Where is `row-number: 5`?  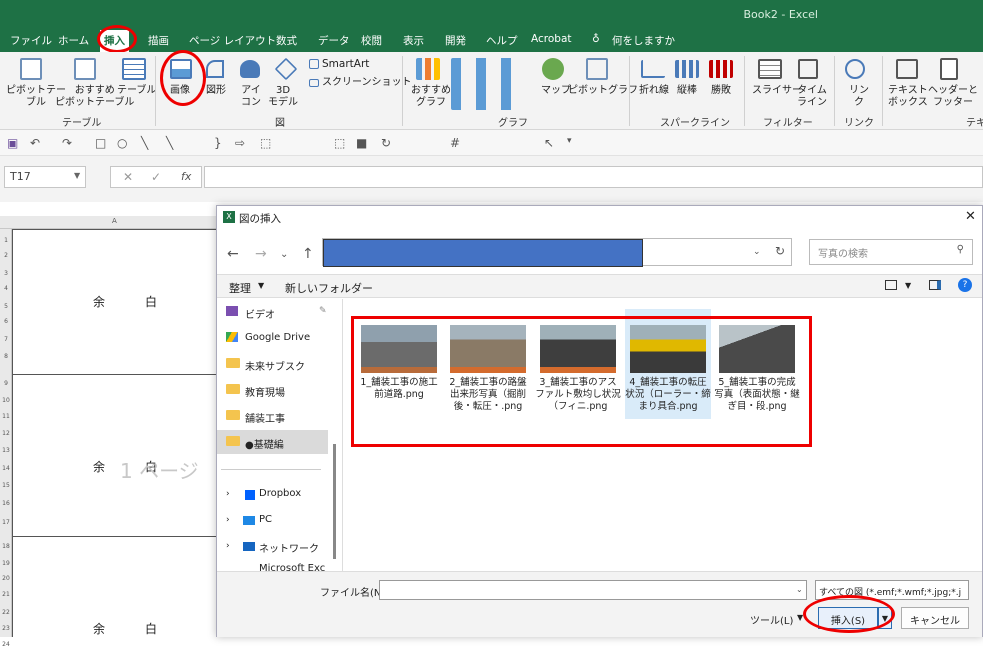 row-number: 5 is located at coordinates (6, 306).